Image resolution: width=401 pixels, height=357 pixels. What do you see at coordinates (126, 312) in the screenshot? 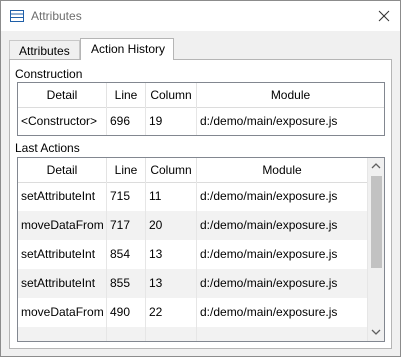
I see `cell-line: 490` at bounding box center [126, 312].